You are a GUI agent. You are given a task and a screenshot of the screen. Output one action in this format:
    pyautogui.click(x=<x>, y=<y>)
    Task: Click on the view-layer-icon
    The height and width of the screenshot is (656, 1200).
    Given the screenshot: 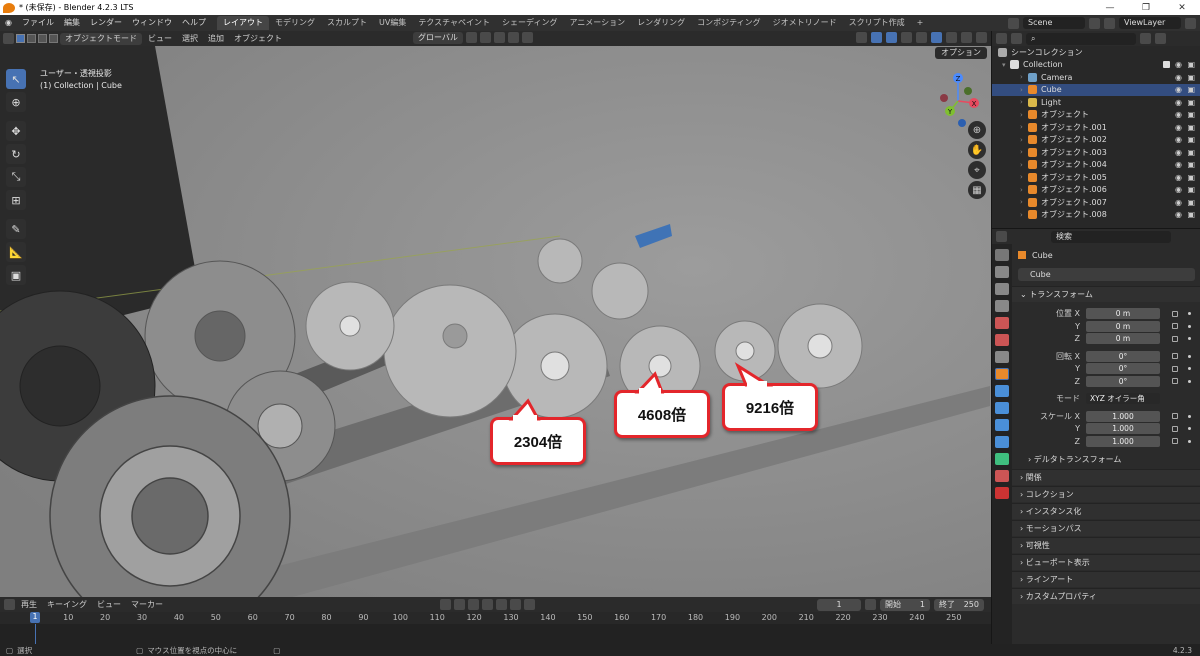 What is the action you would take?
    pyautogui.click(x=1109, y=23)
    